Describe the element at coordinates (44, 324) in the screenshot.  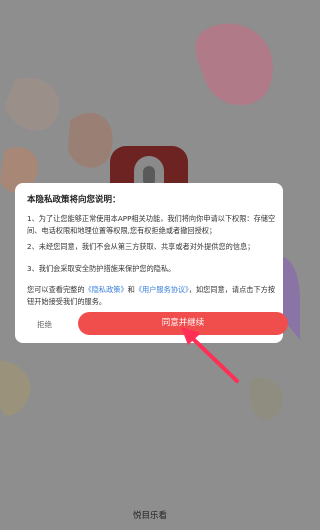
I see `reject-button: 拒绝` at that location.